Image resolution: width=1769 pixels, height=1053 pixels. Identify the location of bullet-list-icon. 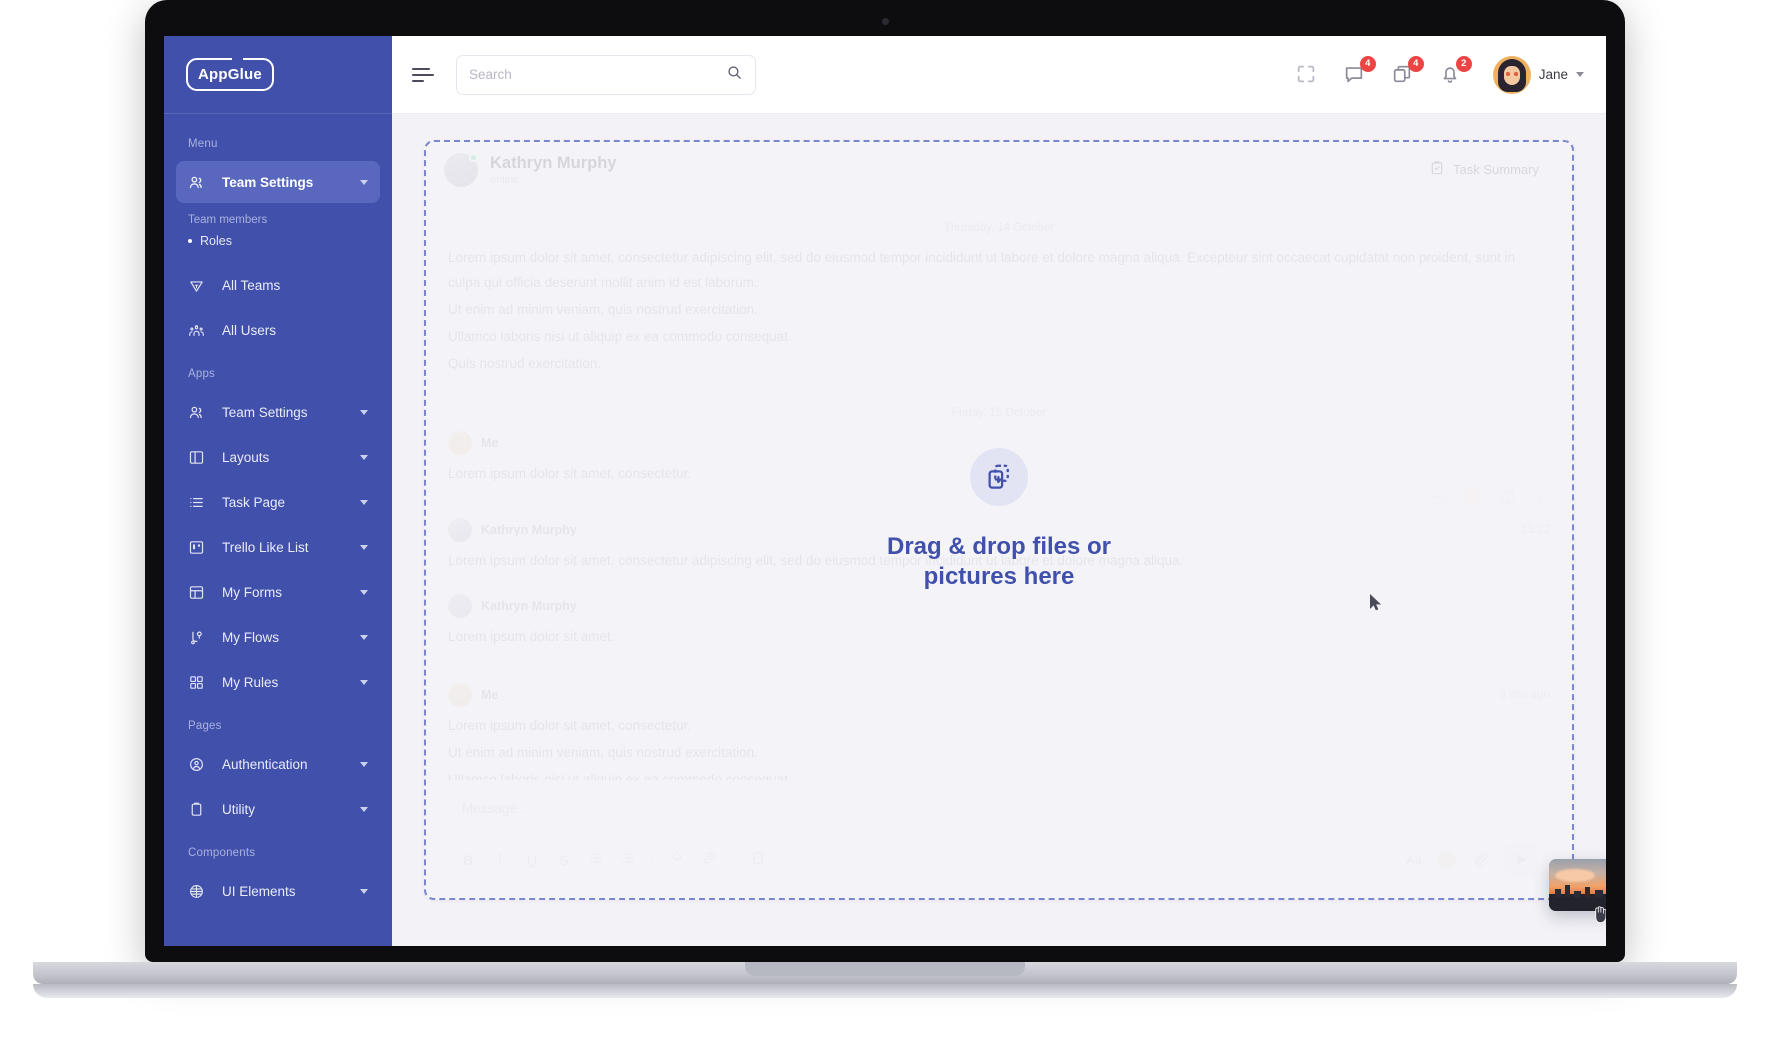
(596, 859).